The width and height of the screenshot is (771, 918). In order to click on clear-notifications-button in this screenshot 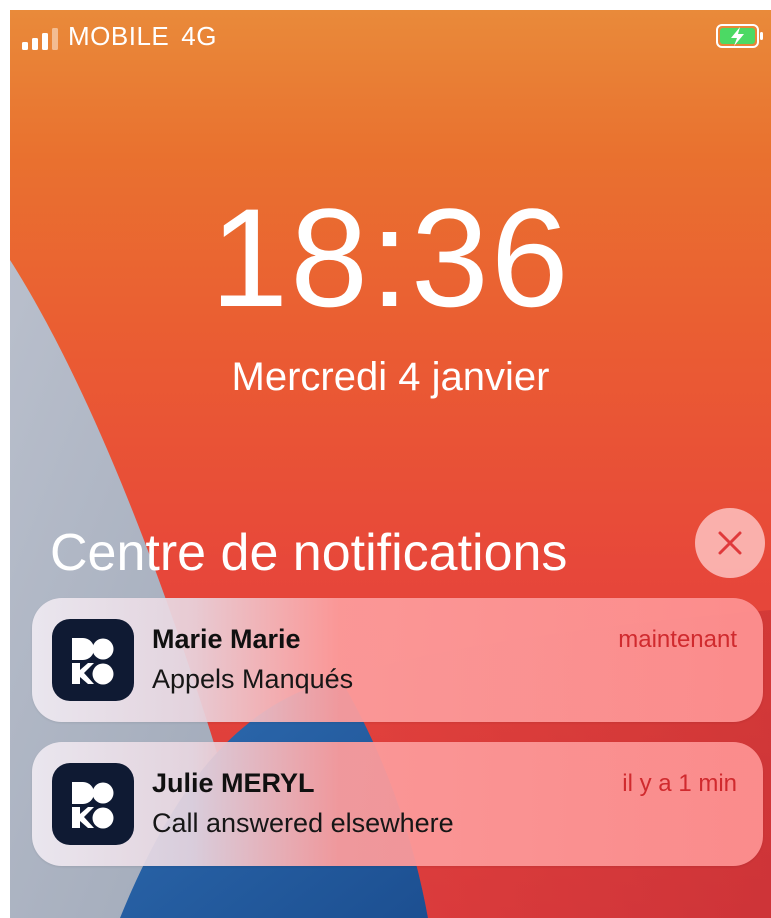, I will do `click(730, 543)`.